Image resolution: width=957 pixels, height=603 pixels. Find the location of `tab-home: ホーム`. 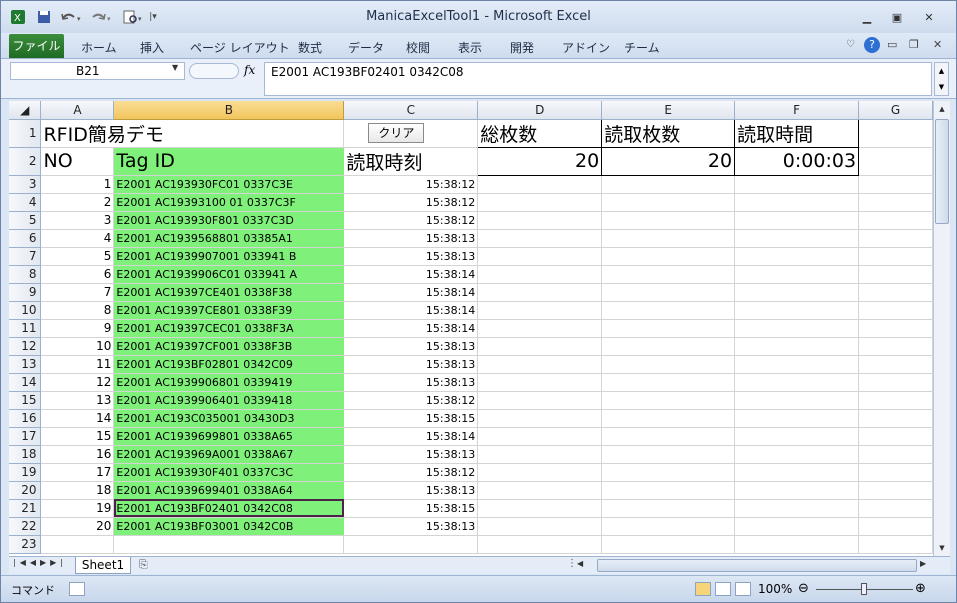

tab-home: ホーム is located at coordinates (99, 47).